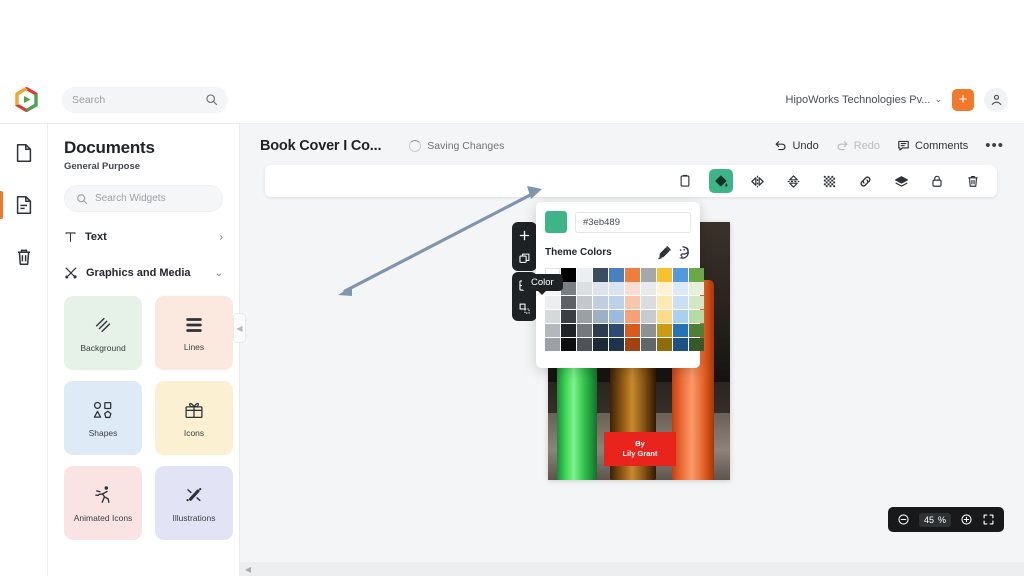 The image size is (1024, 576). Describe the element at coordinates (793, 181) in the screenshot. I see `flip-vertical-button` at that location.